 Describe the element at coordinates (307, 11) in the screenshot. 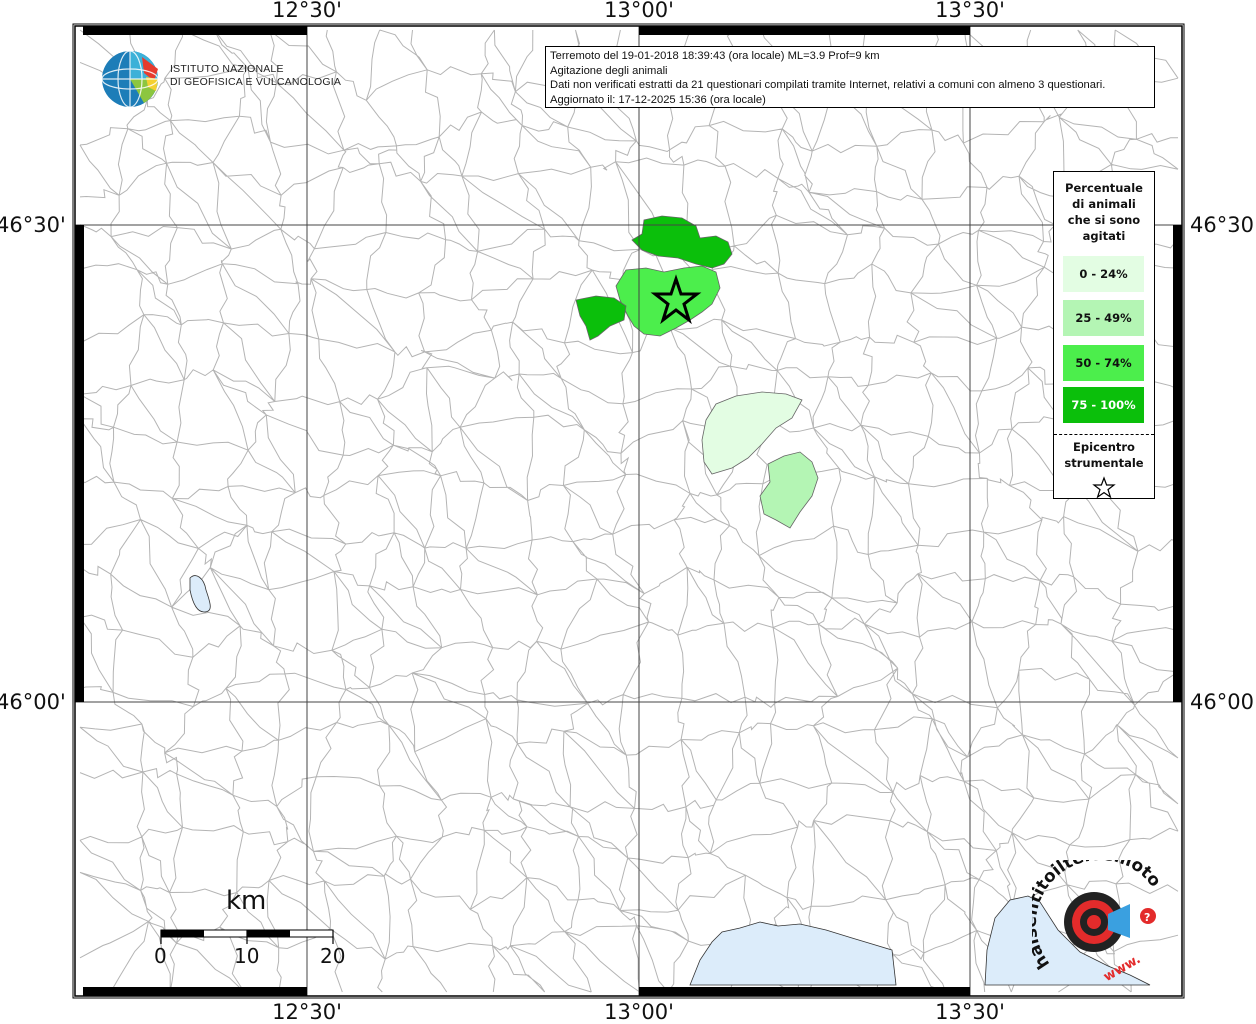

I see `top-tick-label: 12°30'` at that location.